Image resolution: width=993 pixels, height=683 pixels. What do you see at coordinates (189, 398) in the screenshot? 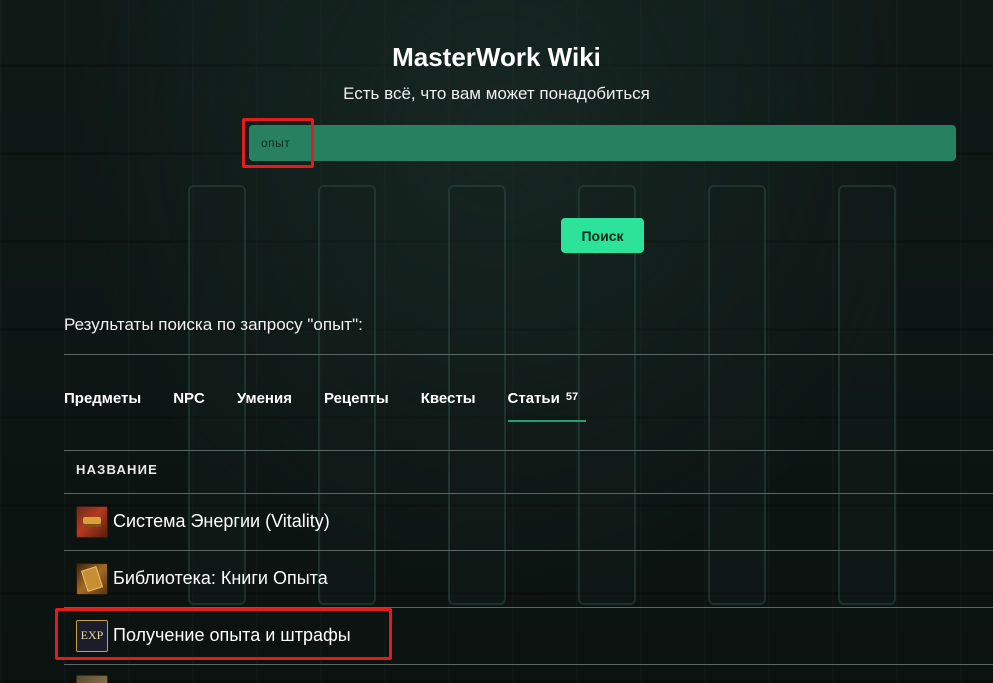
I see `tab-label: NPC` at bounding box center [189, 398].